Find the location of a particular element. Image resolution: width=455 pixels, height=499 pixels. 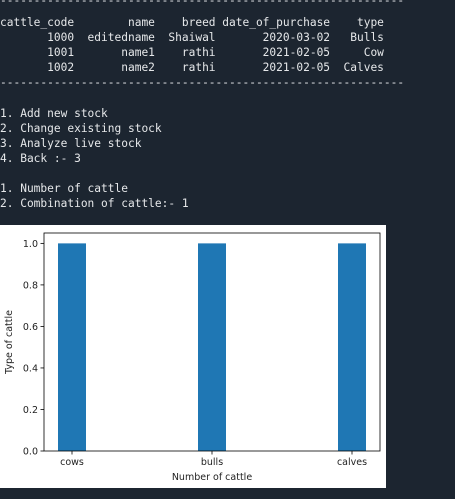

bar-bulls is located at coordinates (212, 347).